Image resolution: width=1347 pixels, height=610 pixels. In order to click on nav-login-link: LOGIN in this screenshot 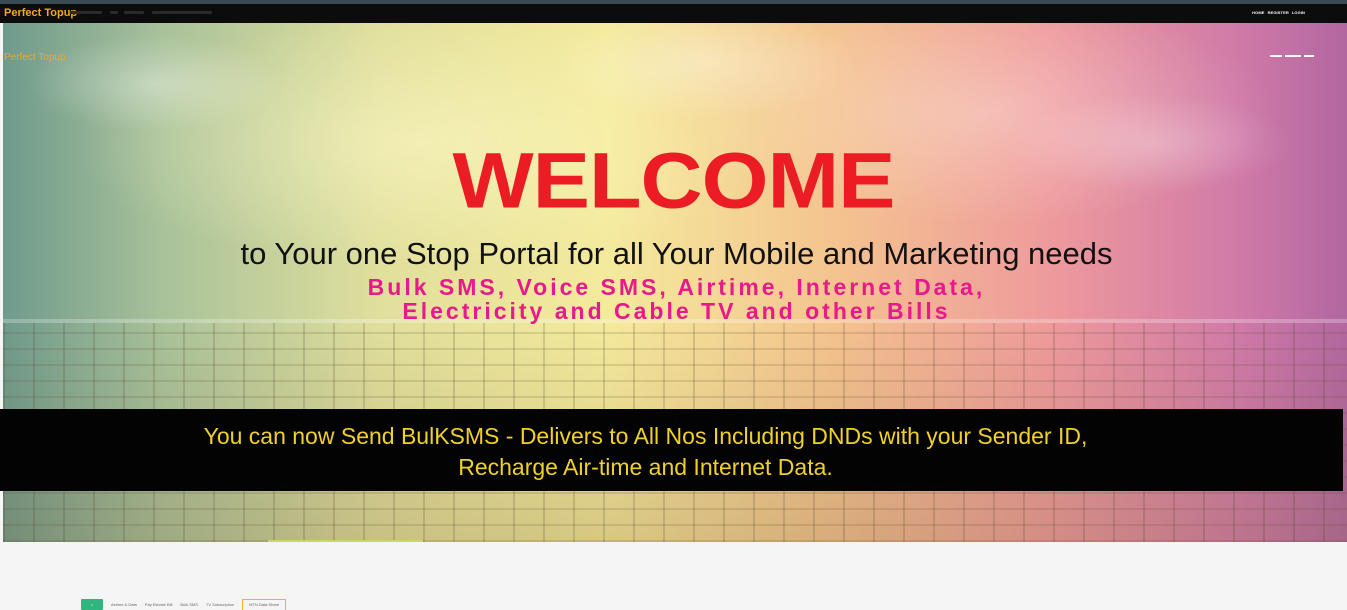, I will do `click(1298, 12)`.